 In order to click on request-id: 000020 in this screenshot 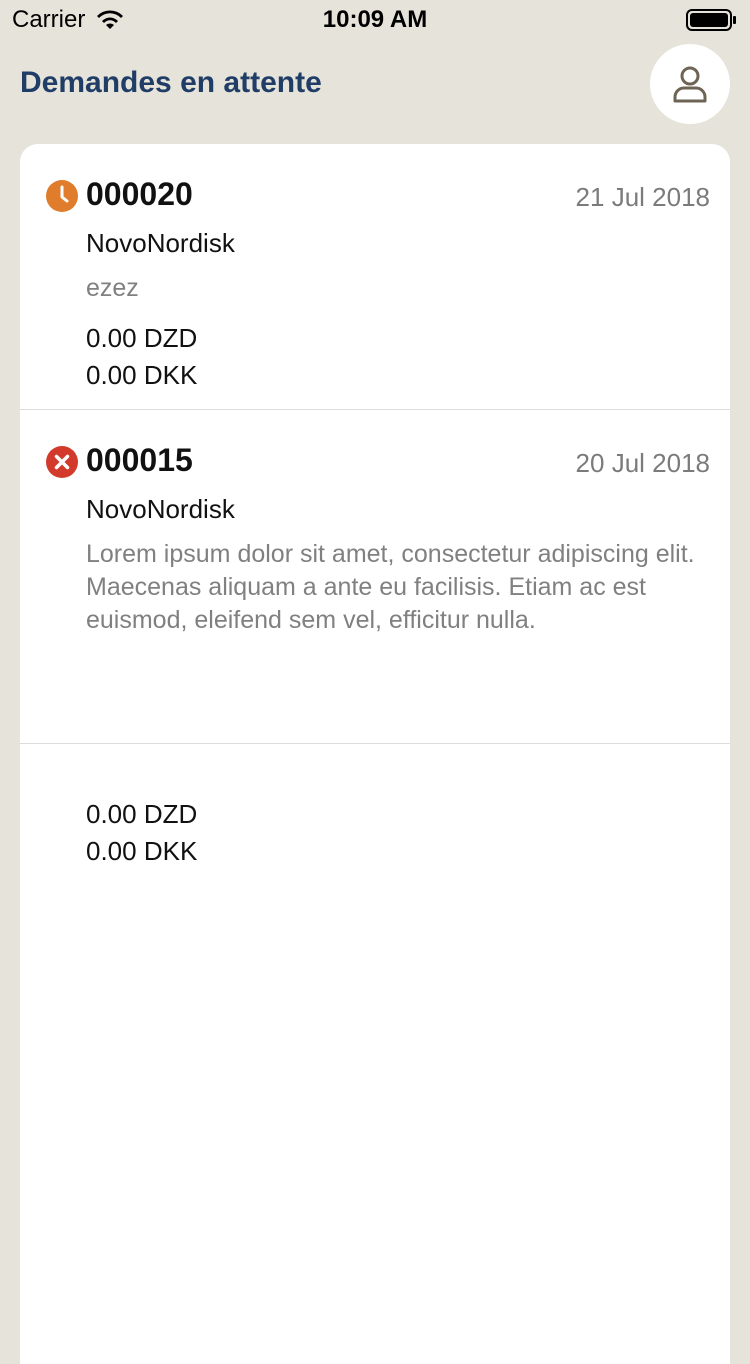, I will do `click(139, 194)`.